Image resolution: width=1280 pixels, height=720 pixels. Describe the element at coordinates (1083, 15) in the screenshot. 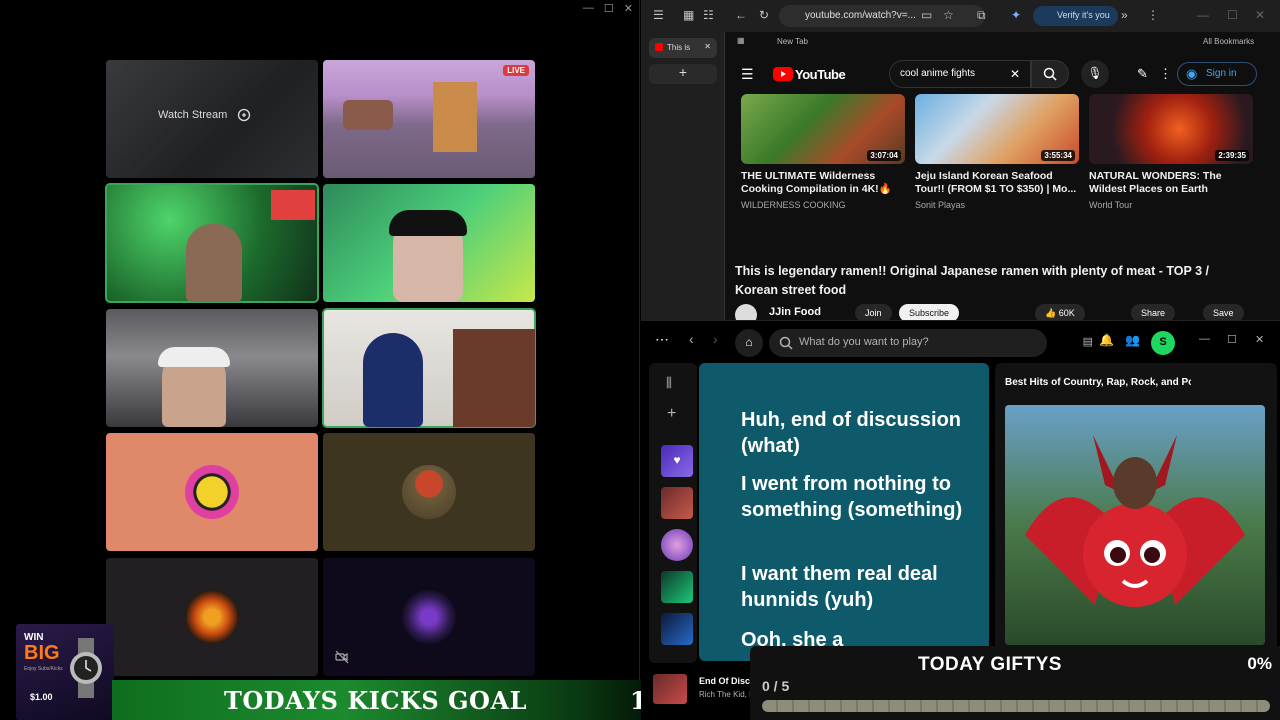

I see `verify-label: Verify it's you` at that location.